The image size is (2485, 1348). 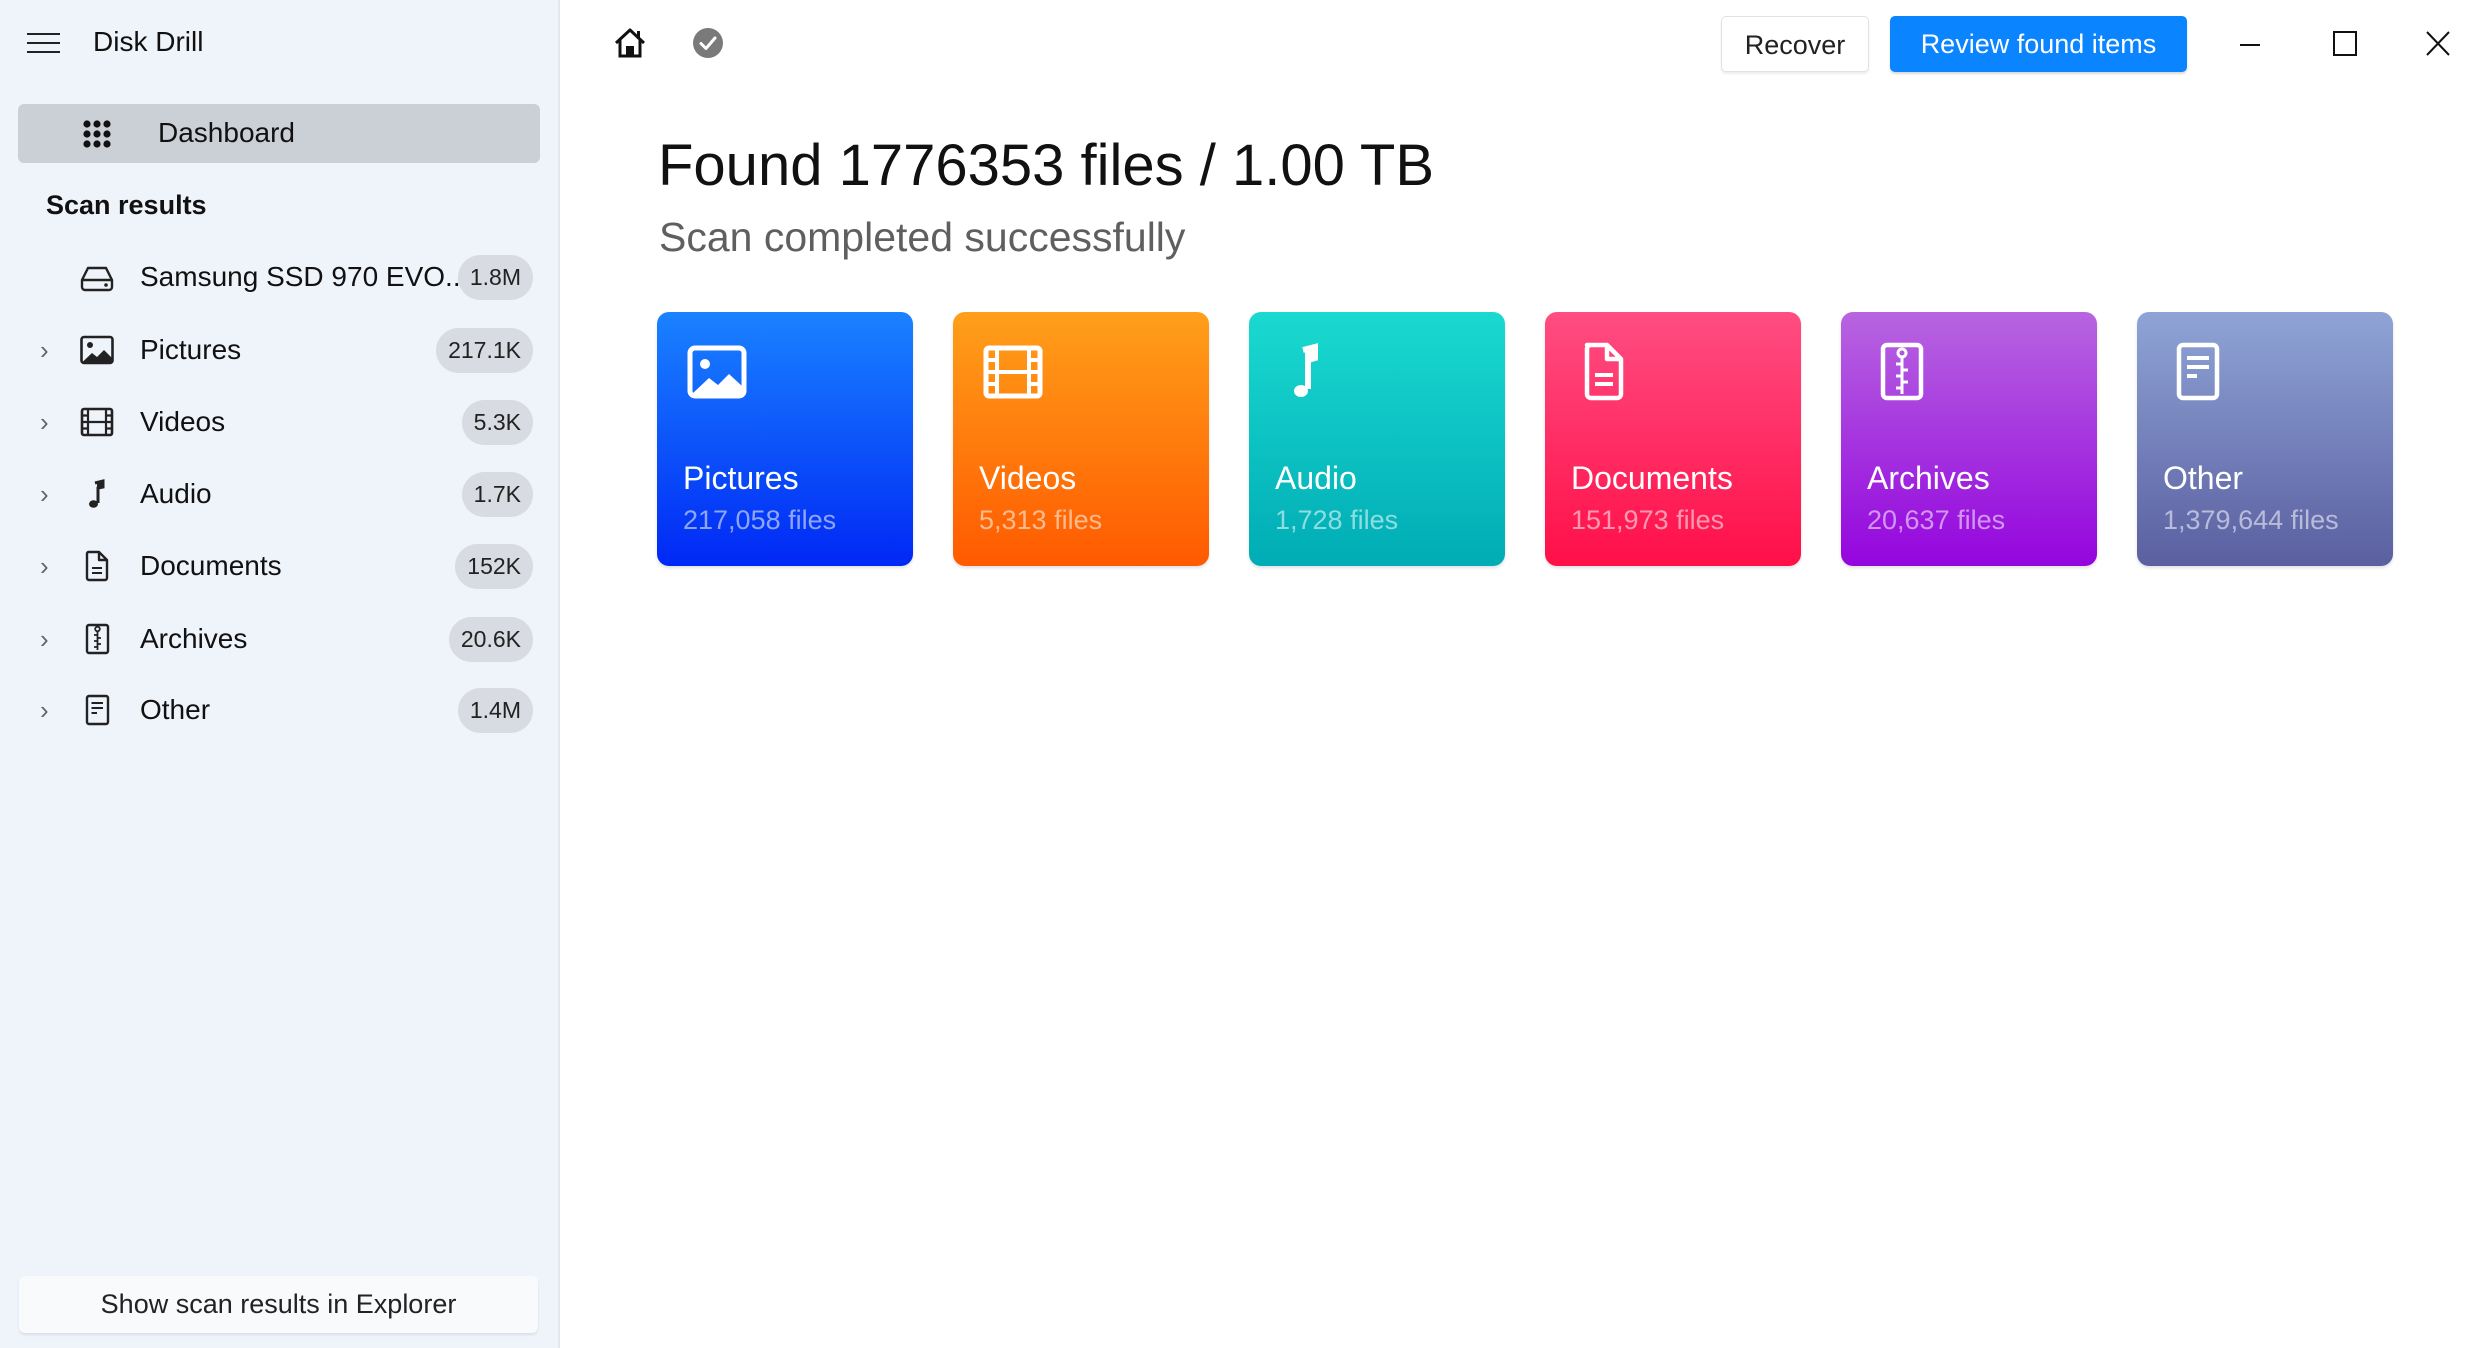 I want to click on count-badge: 1.7K, so click(x=497, y=494).